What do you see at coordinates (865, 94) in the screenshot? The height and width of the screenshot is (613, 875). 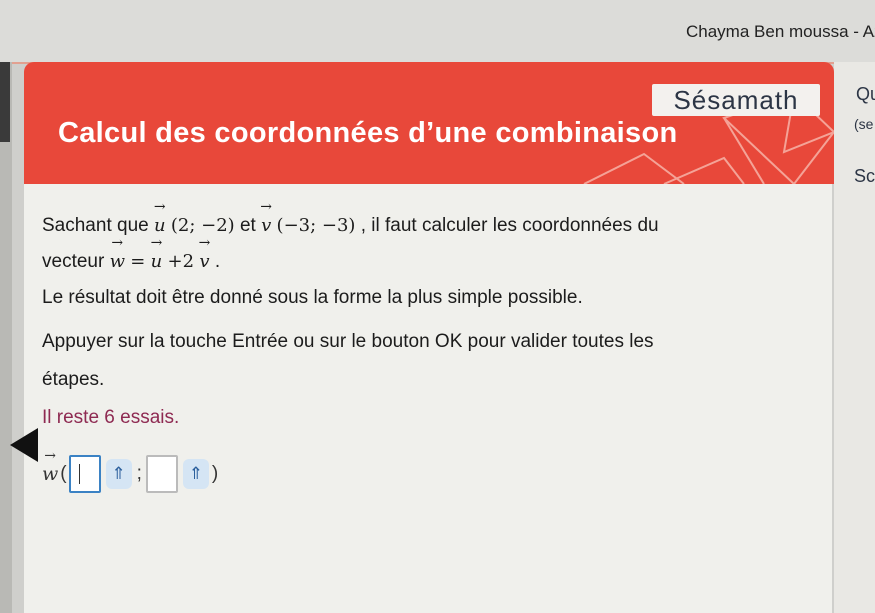 I see `right-panel-heading: Qu` at bounding box center [865, 94].